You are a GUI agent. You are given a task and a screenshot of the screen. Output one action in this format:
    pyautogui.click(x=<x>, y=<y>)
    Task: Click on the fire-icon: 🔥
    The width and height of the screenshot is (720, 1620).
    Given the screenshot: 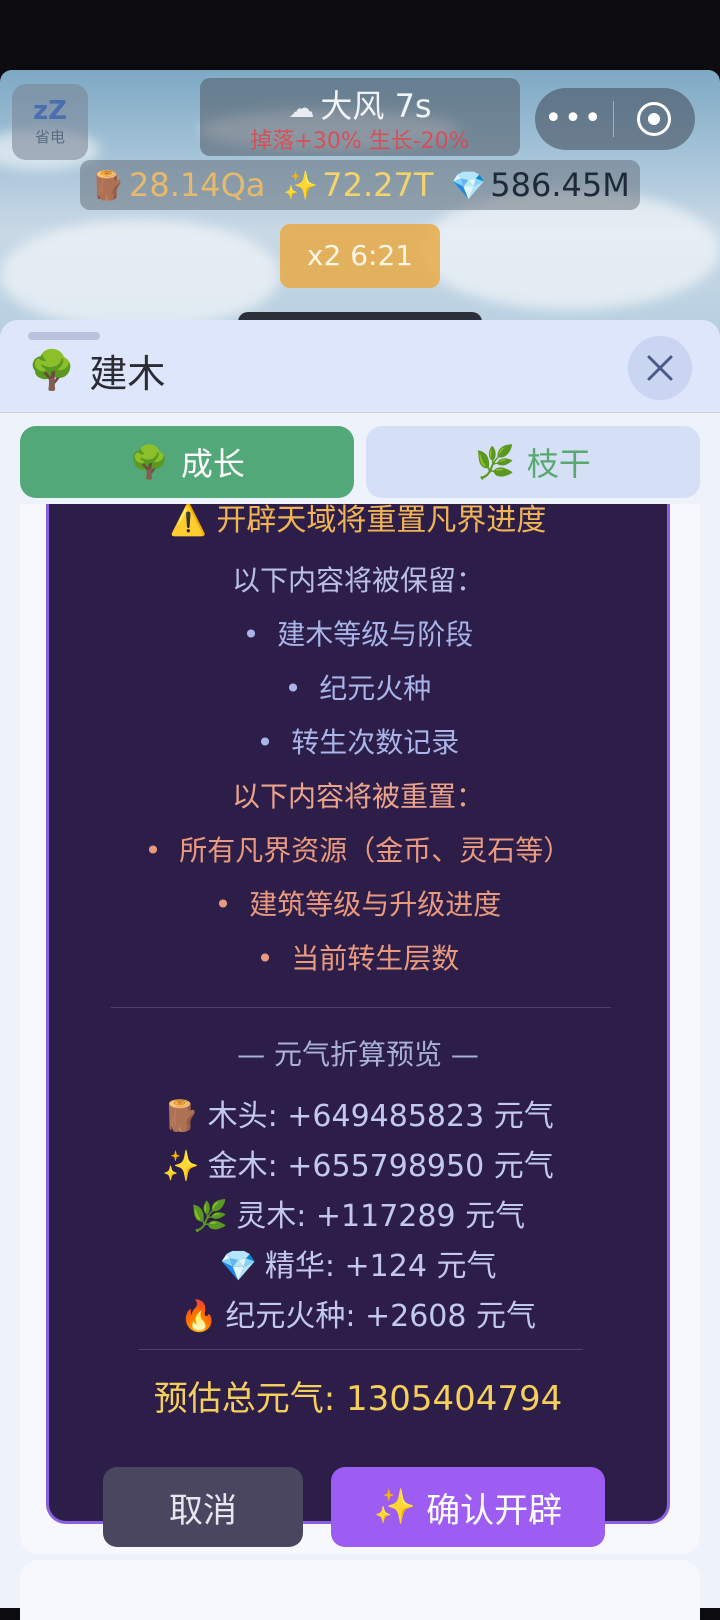 What is the action you would take?
    pyautogui.click(x=198, y=1316)
    